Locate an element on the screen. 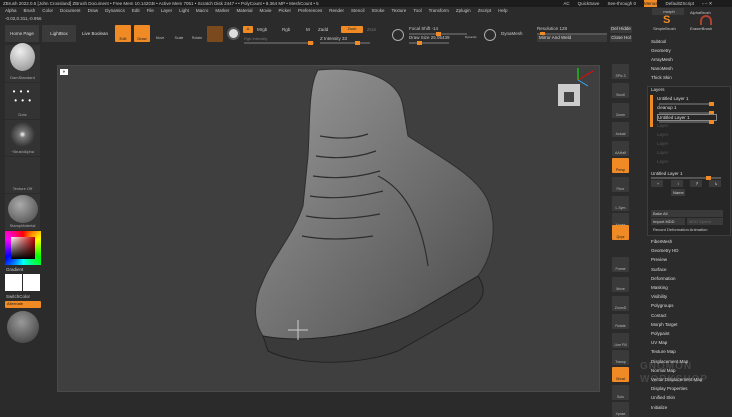 The height and width of the screenshot is (417, 732). eraser-brush-button: EraserBrush is located at coordinates (701, 28).